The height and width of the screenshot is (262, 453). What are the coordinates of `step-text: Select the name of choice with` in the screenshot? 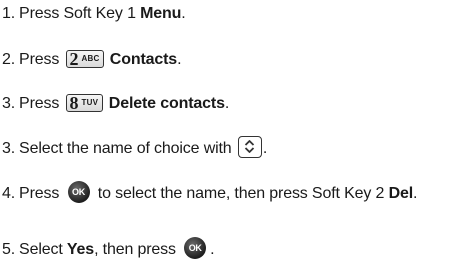 It's located at (127, 148).